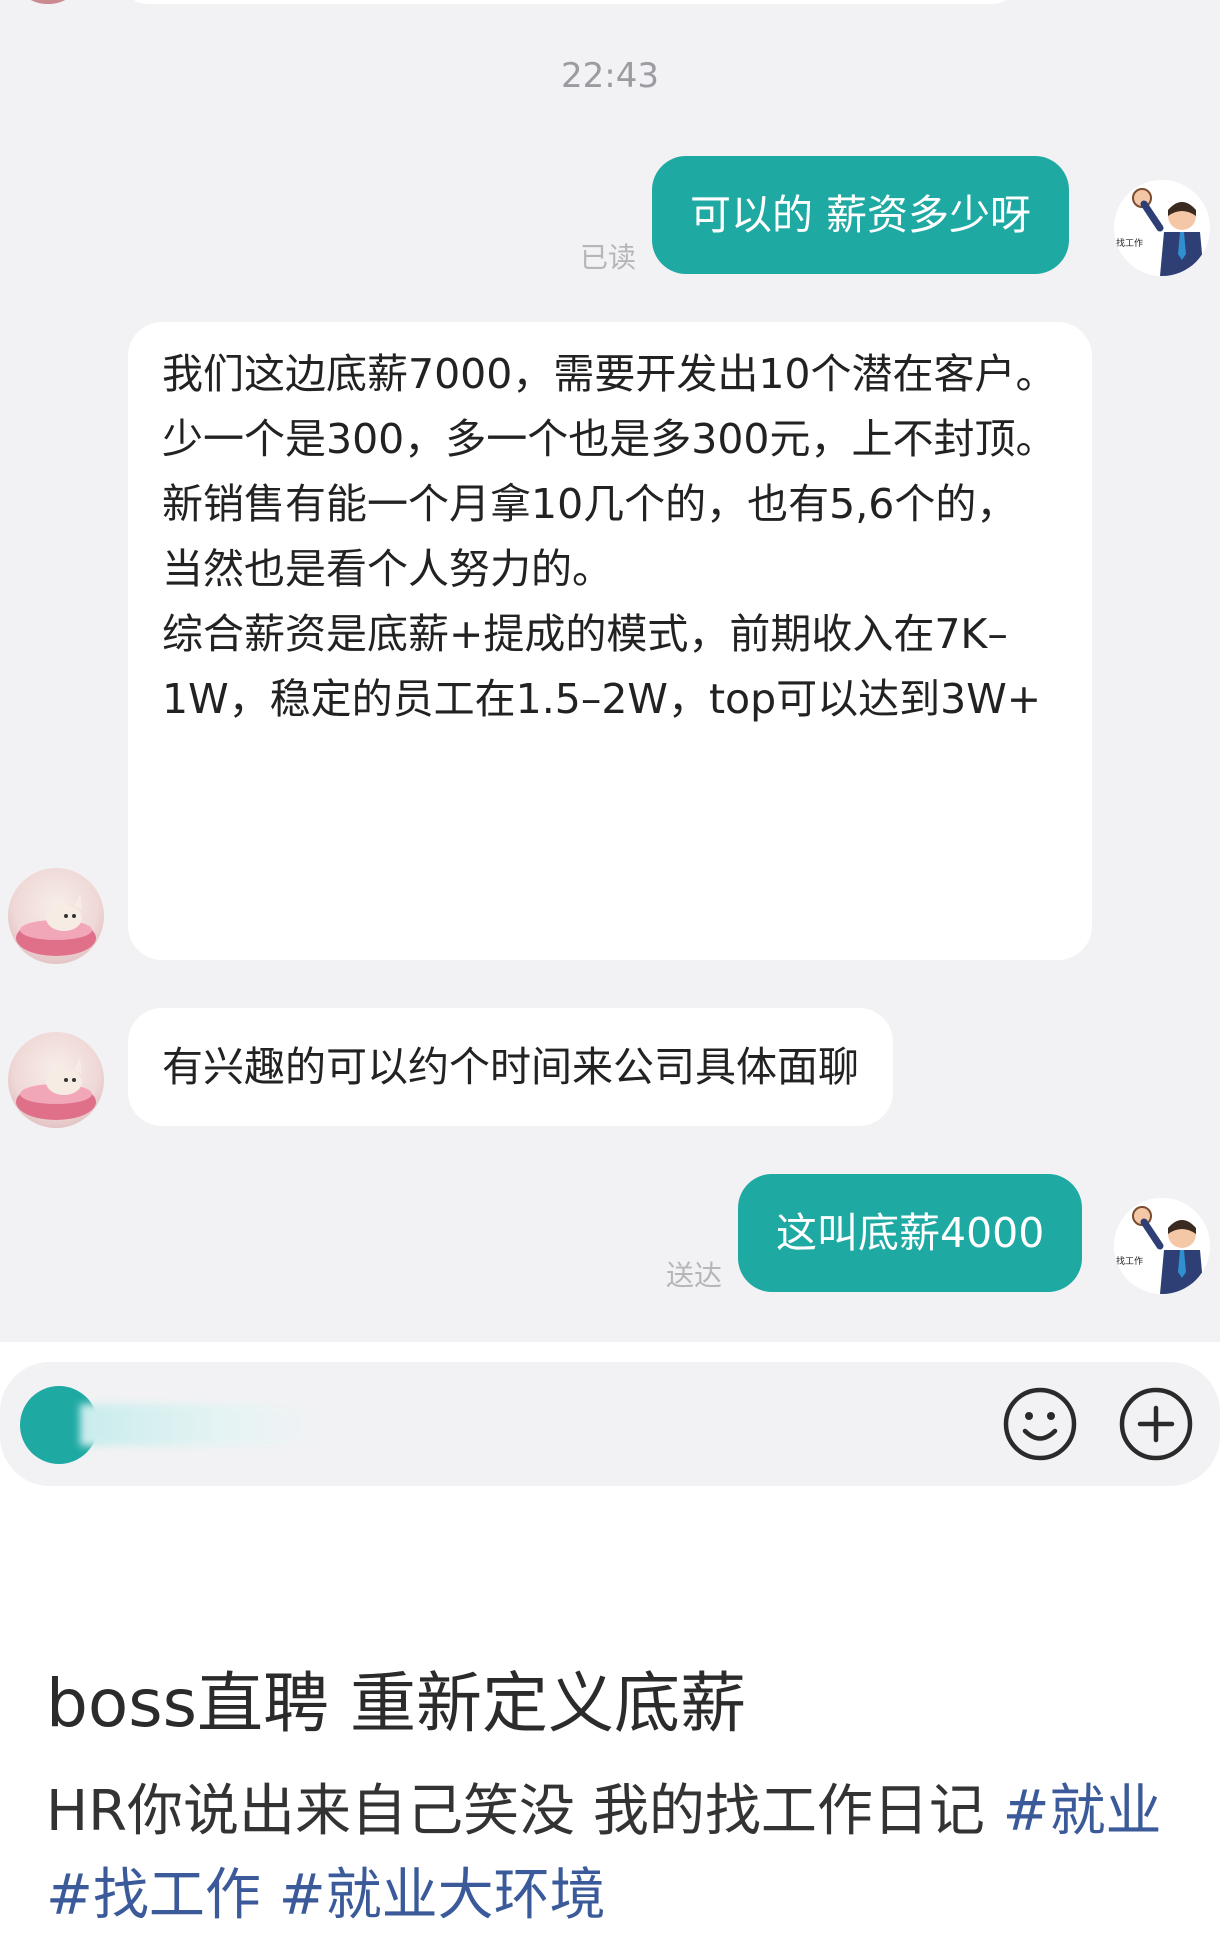 The image size is (1220, 1955). What do you see at coordinates (608, 257) in the screenshot?
I see `read-status: 已读` at bounding box center [608, 257].